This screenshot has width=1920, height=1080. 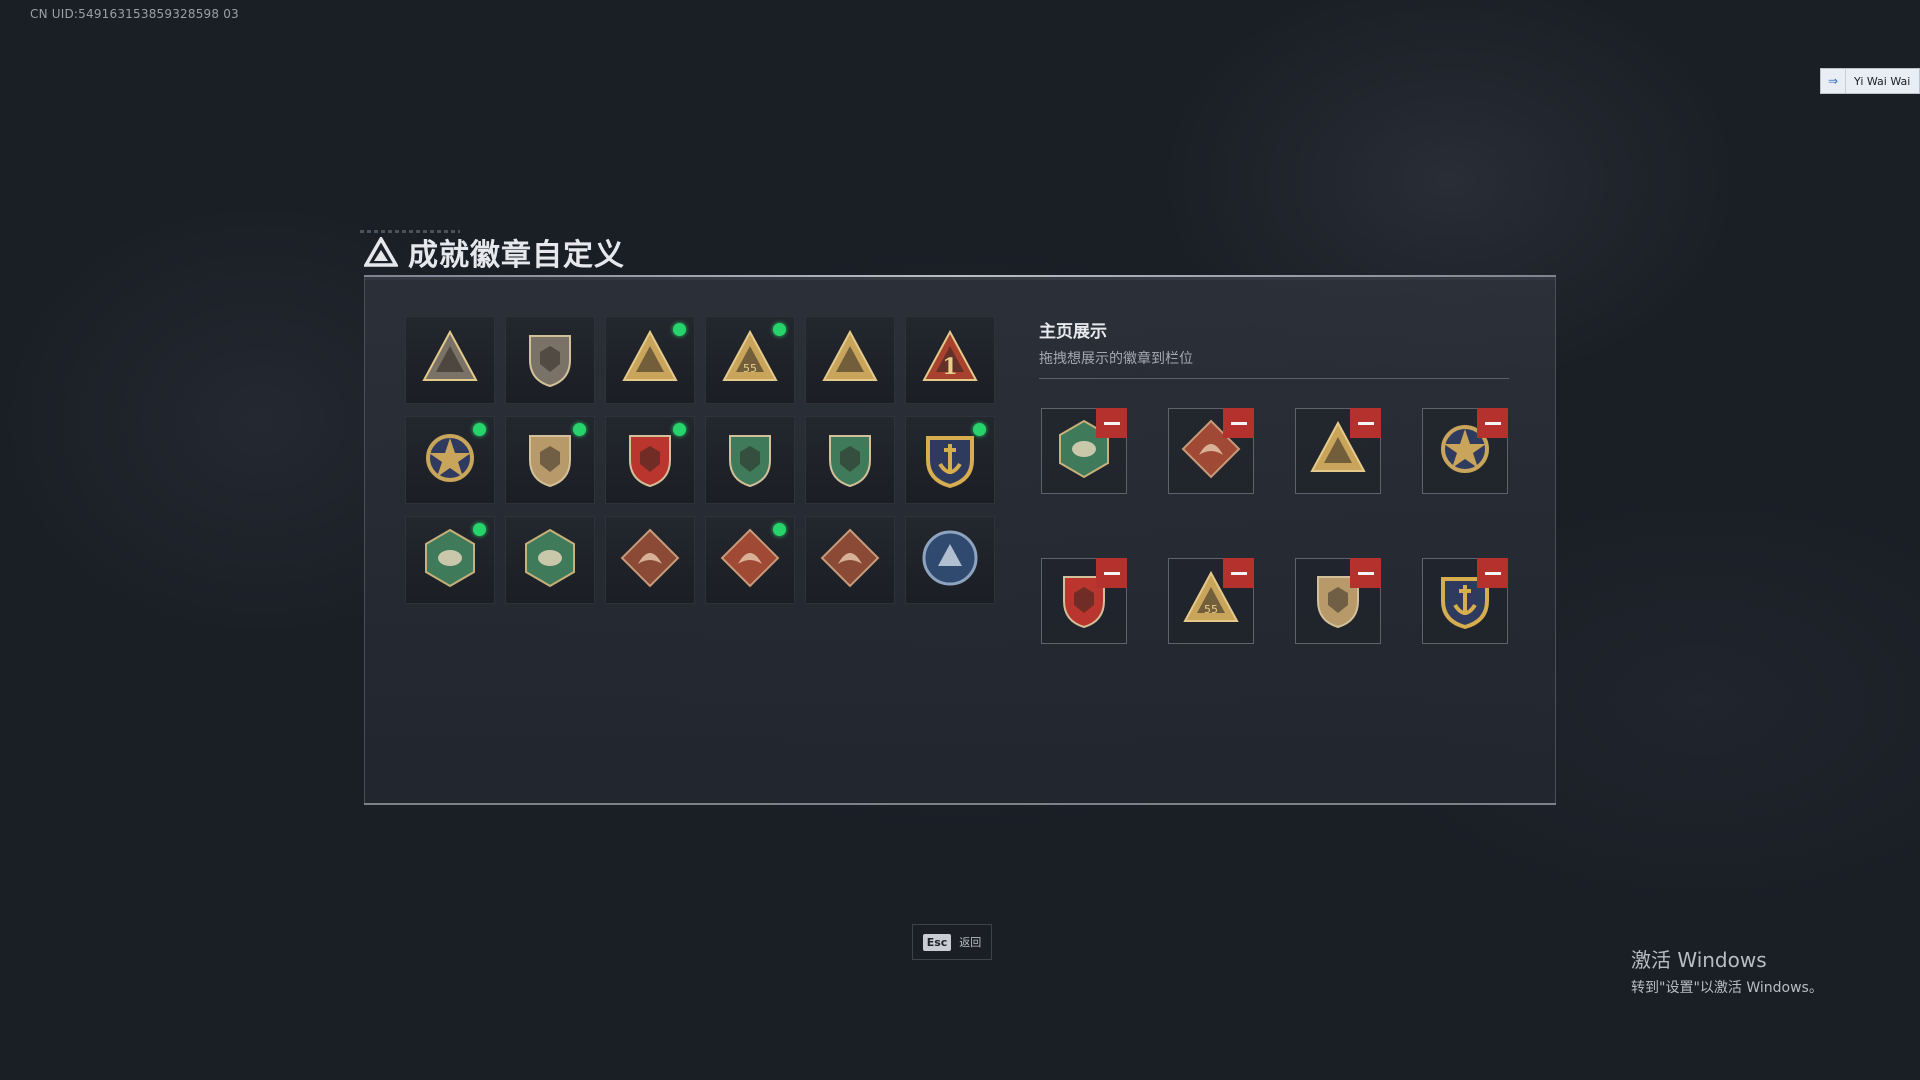 I want to click on green-rifle-shield-badge-icon, so click(x=750, y=460).